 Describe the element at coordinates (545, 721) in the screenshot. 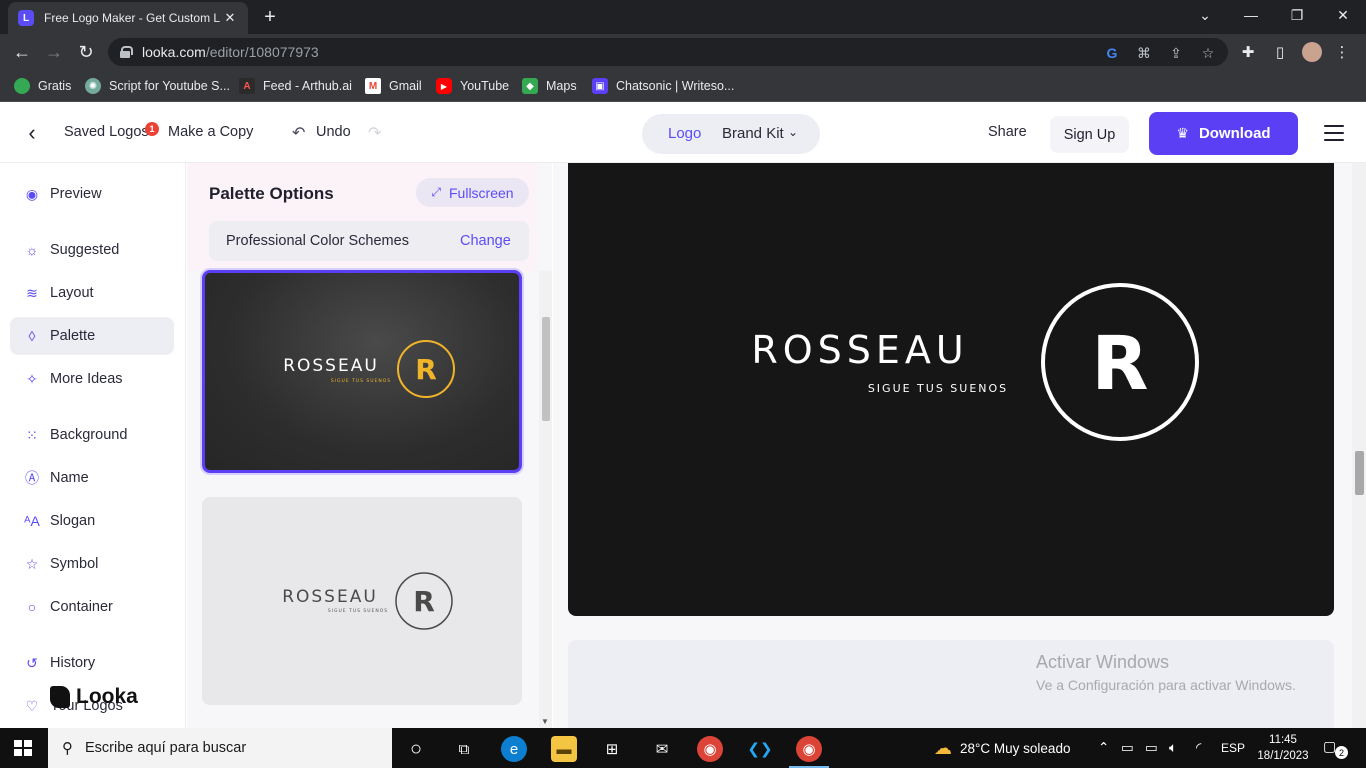

I see `scroll-down-arrow-icon: ▼` at that location.